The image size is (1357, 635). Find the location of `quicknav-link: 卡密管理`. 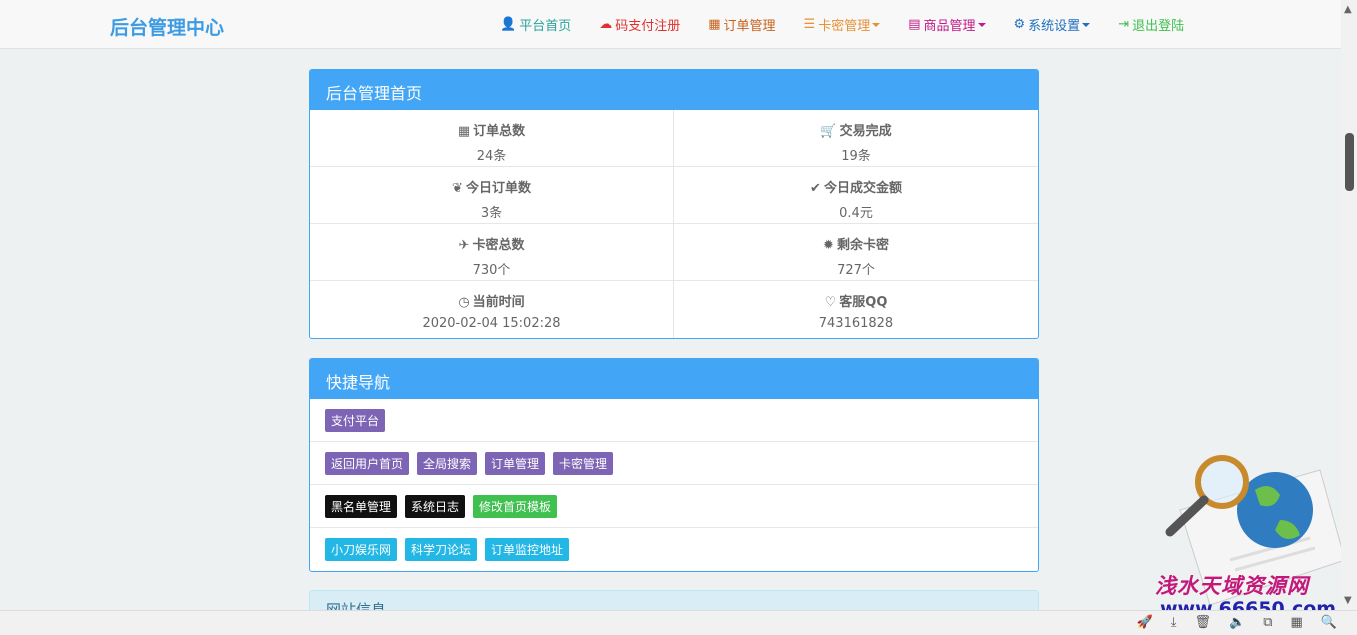

quicknav-link: 卡密管理 is located at coordinates (583, 463).